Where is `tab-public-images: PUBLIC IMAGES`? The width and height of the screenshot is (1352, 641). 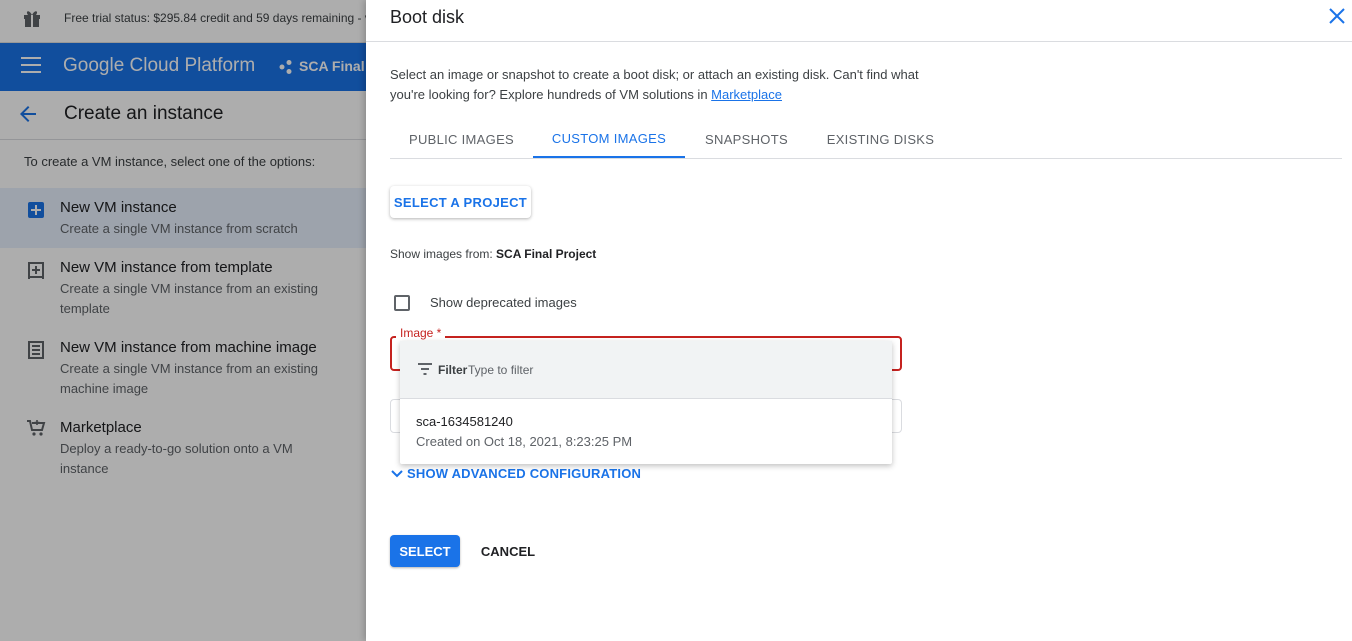 tab-public-images: PUBLIC IMAGES is located at coordinates (461, 139).